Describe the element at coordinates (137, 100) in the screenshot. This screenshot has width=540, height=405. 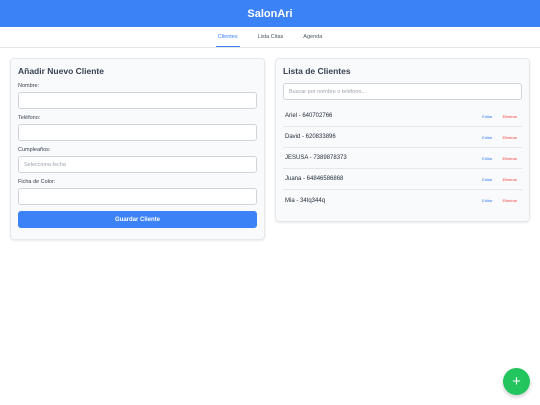
I see `name-input` at that location.